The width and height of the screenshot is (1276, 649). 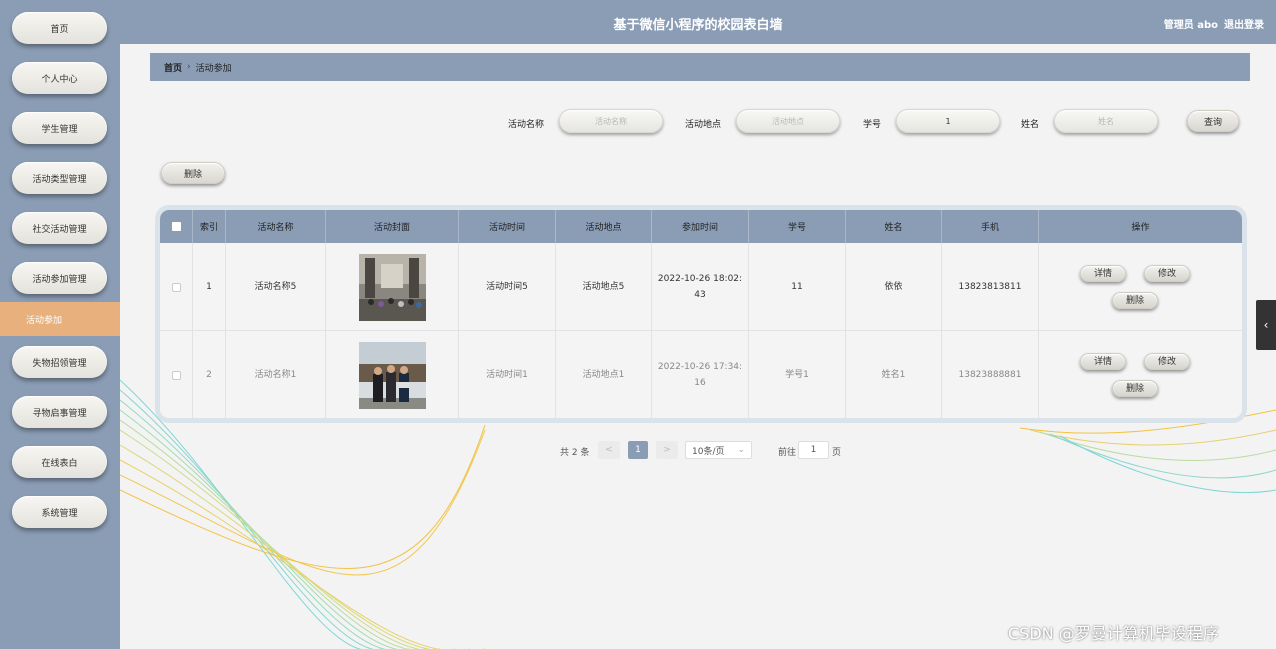 What do you see at coordinates (604, 374) in the screenshot?
I see `cell-activity-place: 活动地点1` at bounding box center [604, 374].